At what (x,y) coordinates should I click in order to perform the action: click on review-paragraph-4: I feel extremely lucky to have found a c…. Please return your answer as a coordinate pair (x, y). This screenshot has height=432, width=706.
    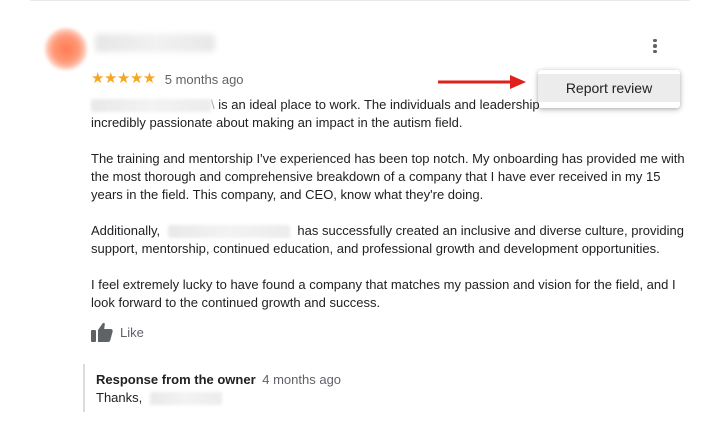
    Looking at the image, I should click on (383, 293).